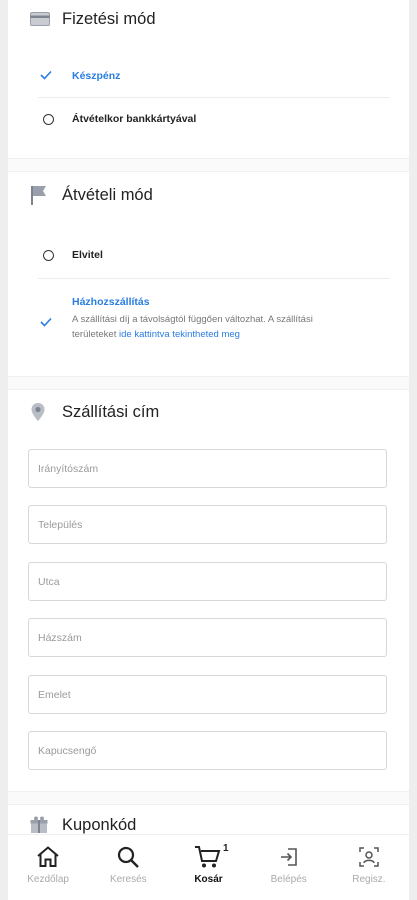 The image size is (417, 900). I want to click on postal-code-input, so click(207, 468).